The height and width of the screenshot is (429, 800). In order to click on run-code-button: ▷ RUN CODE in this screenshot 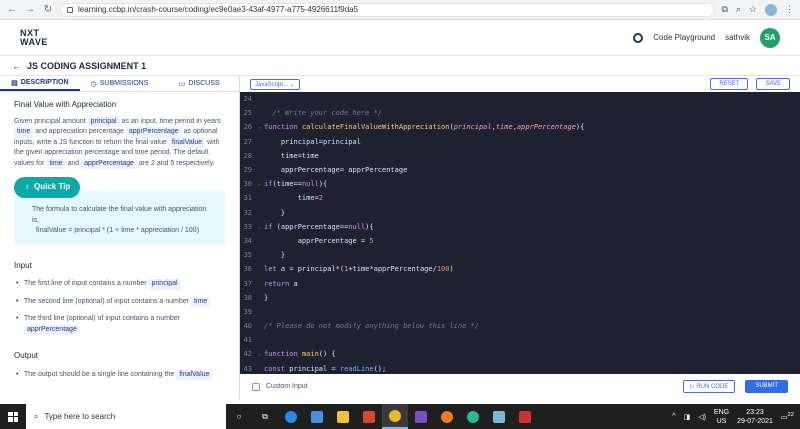, I will do `click(709, 386)`.